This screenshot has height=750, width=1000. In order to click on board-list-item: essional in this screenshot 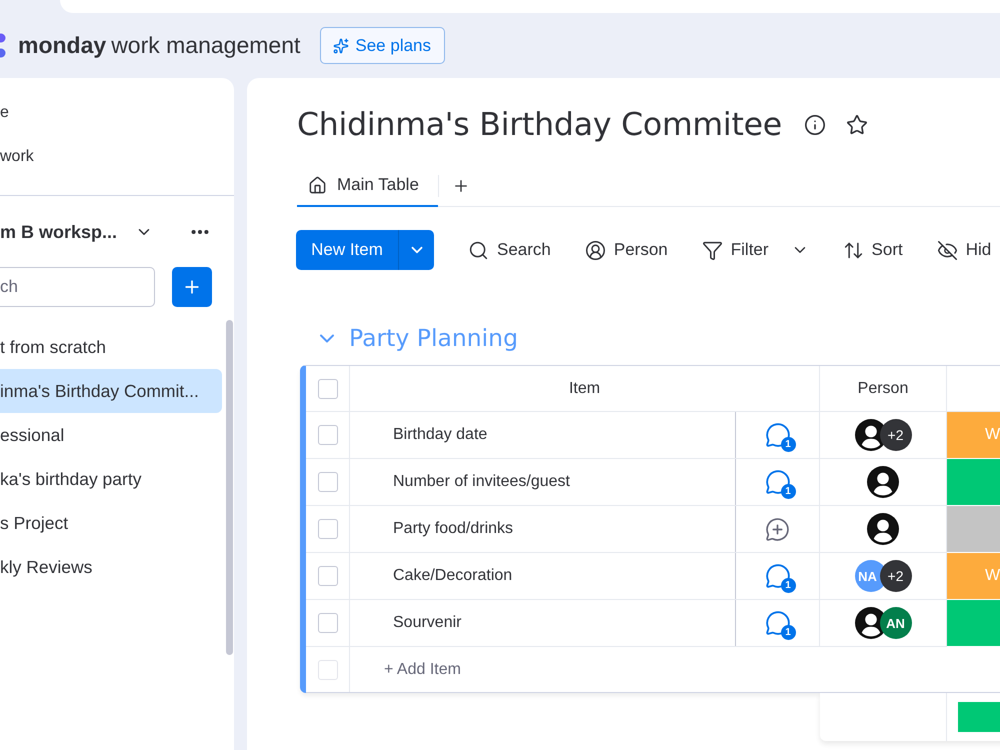, I will do `click(111, 435)`.